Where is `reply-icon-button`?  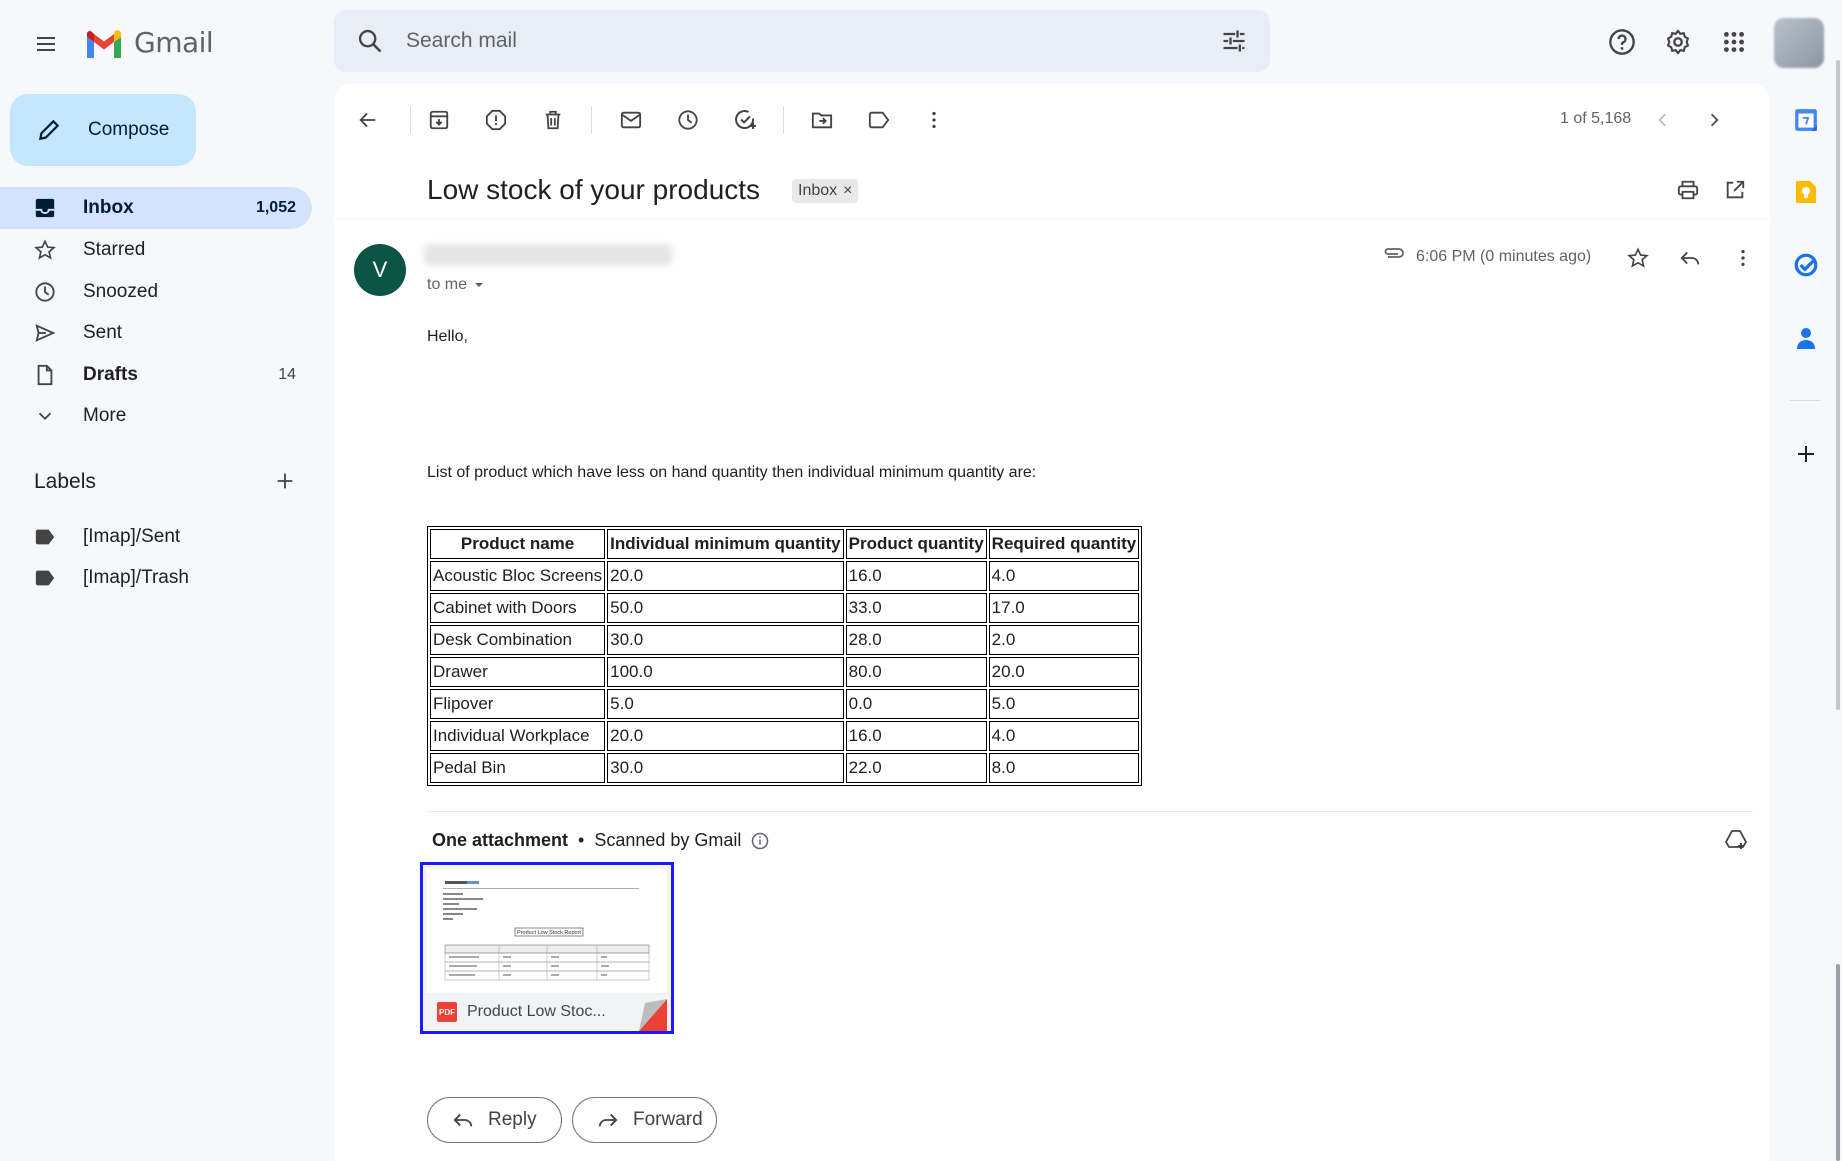
reply-icon-button is located at coordinates (1690, 258).